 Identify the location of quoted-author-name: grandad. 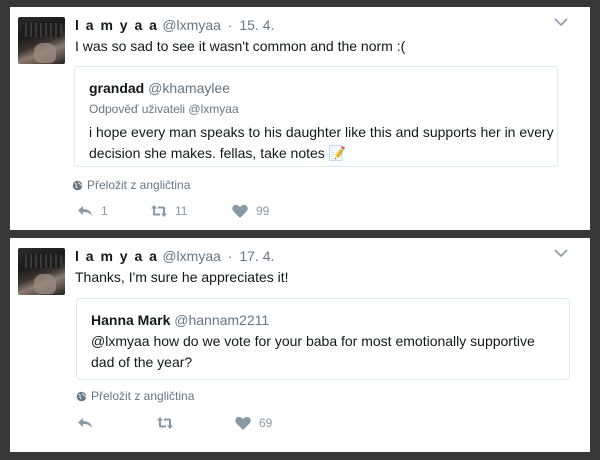
(117, 88).